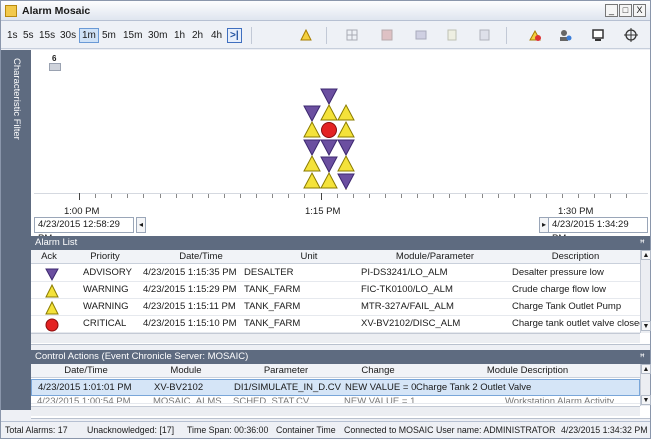 Image resolution: width=651 pixels, height=439 pixels. What do you see at coordinates (309, 257) in the screenshot?
I see `col-unit: Unit` at bounding box center [309, 257].